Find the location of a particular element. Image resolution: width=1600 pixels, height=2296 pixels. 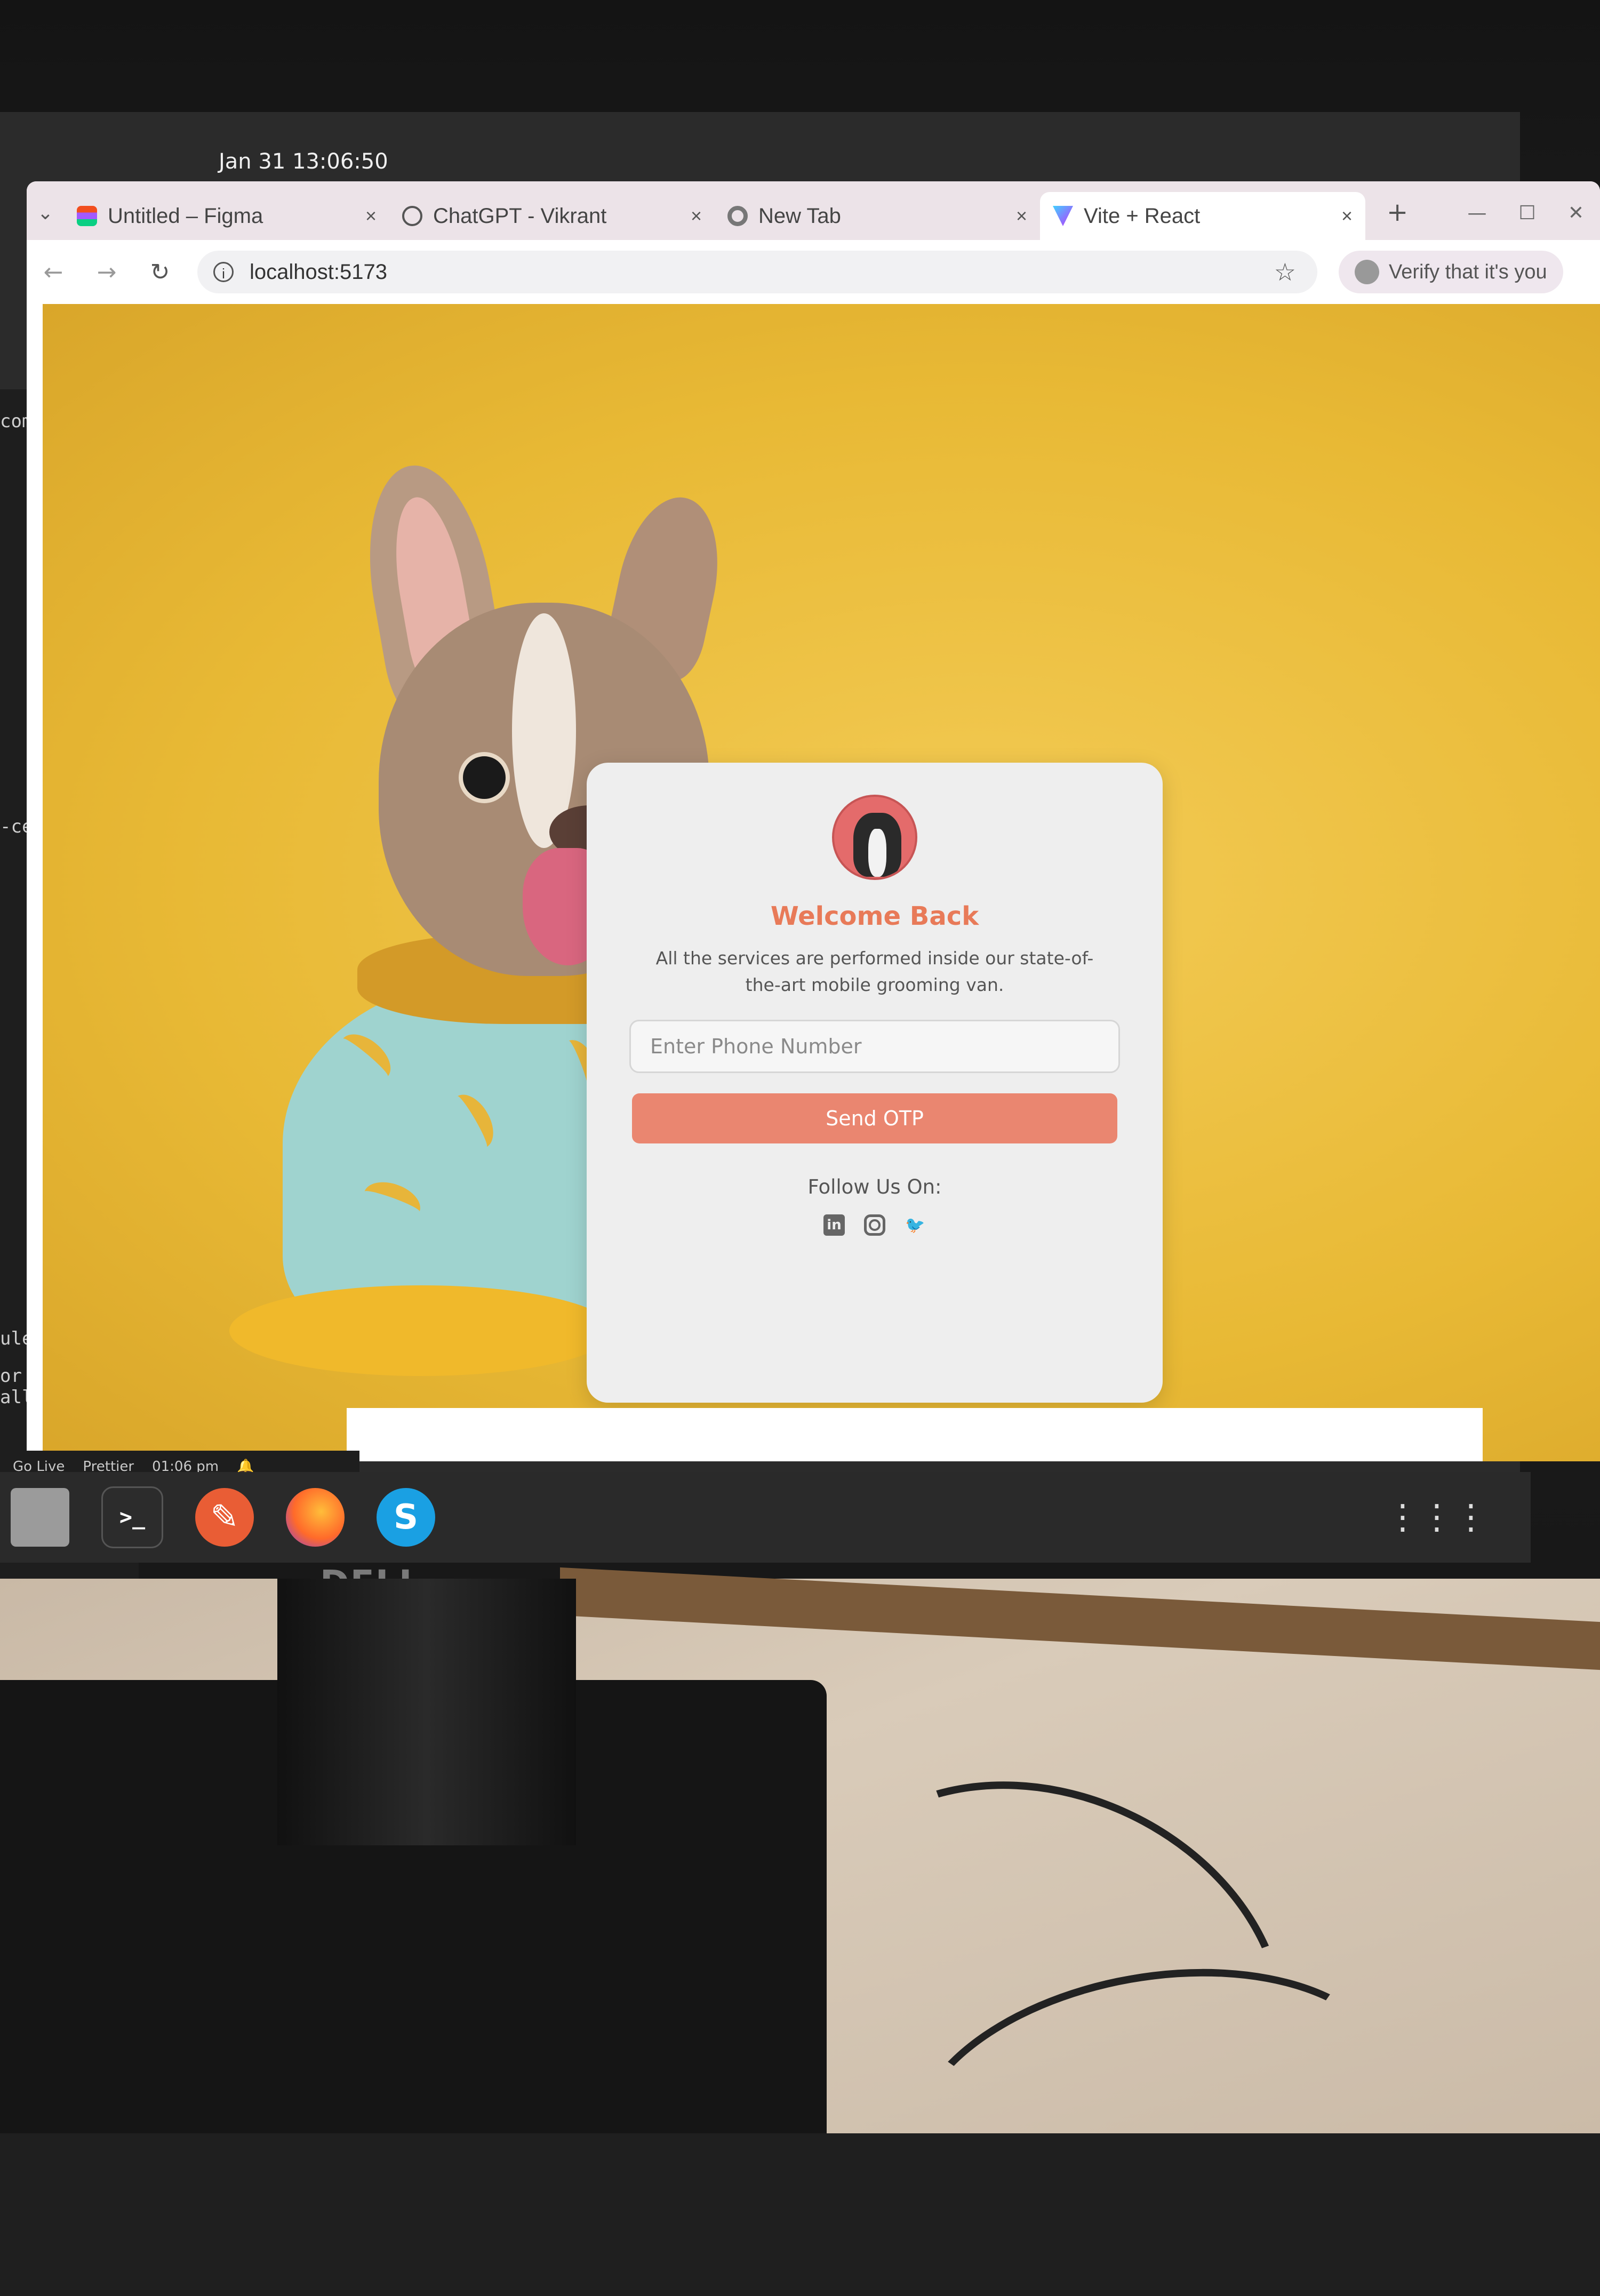

vite-icon is located at coordinates (1063, 216).